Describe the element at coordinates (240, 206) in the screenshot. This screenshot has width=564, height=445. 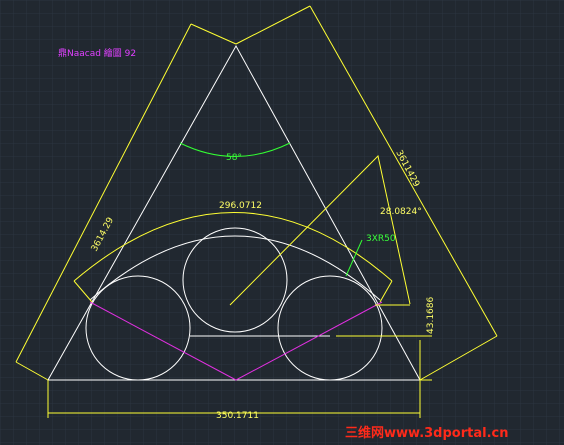
I see `arc-length-dimension: 296.0712` at that location.